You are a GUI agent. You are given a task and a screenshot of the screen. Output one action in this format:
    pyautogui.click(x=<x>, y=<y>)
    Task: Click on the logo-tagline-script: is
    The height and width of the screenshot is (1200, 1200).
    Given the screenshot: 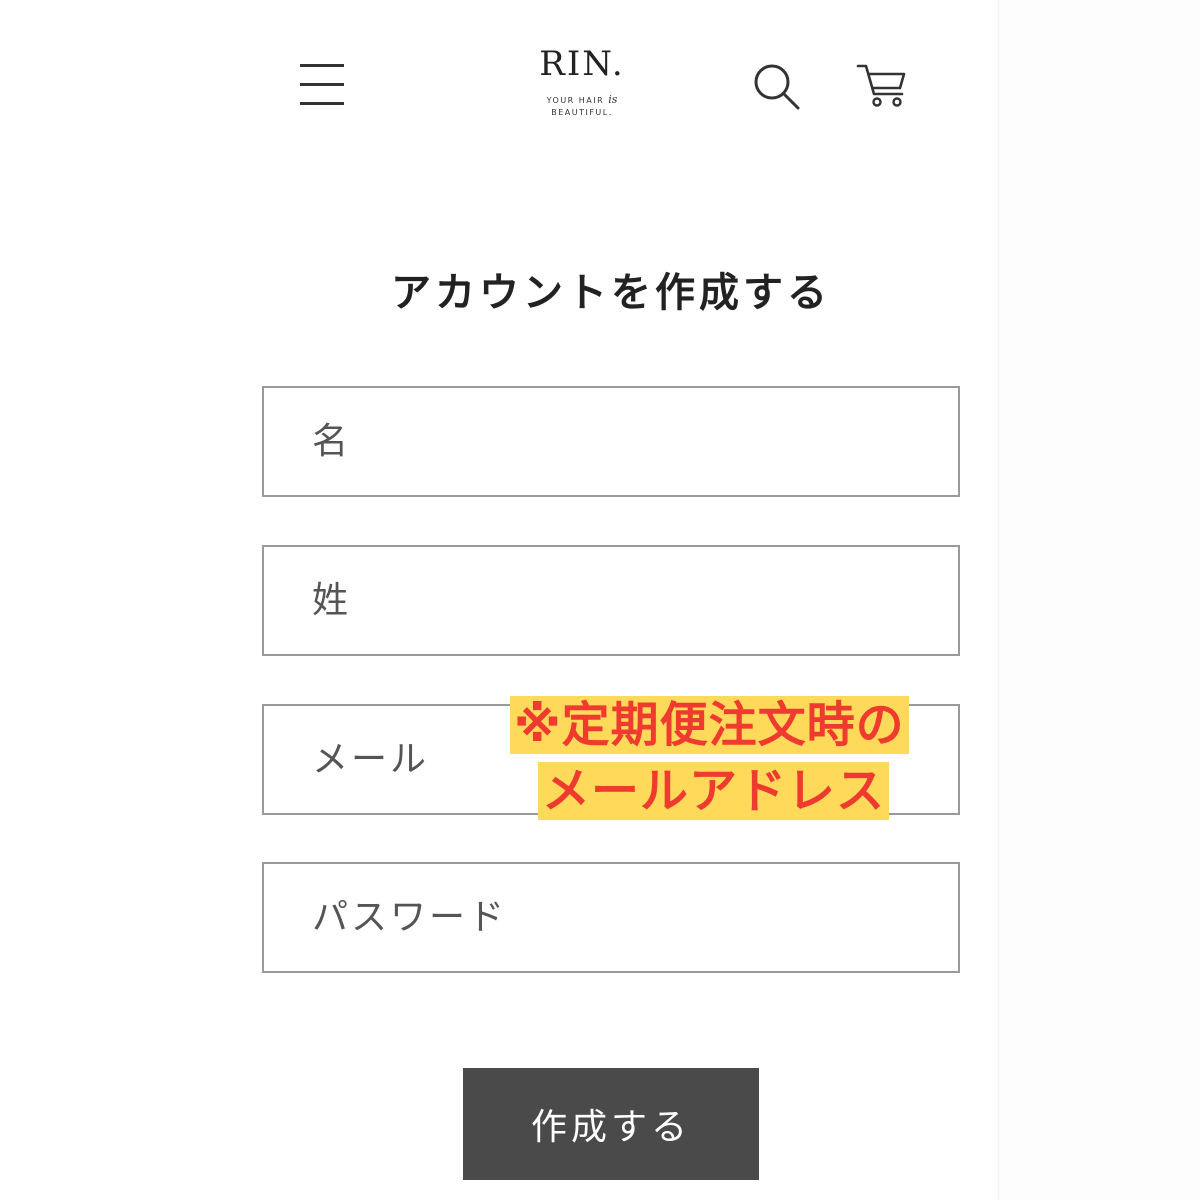 What is the action you would take?
    pyautogui.click(x=613, y=99)
    